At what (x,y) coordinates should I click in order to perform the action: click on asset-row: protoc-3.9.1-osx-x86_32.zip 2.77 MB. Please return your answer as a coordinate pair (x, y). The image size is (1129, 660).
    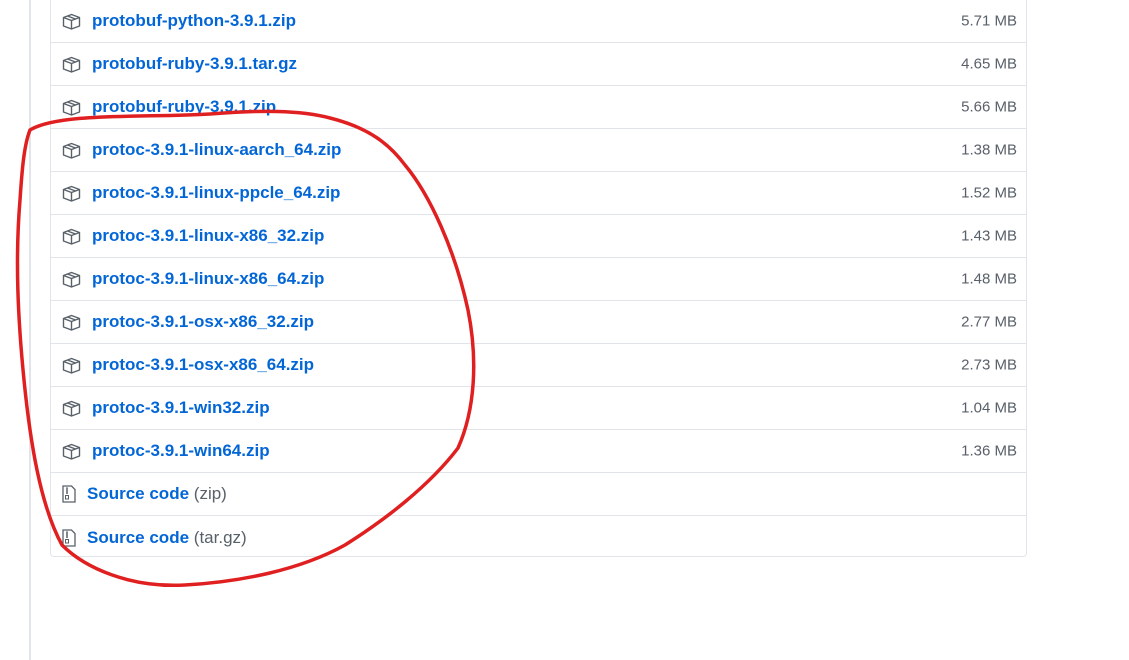
    Looking at the image, I should click on (538, 322).